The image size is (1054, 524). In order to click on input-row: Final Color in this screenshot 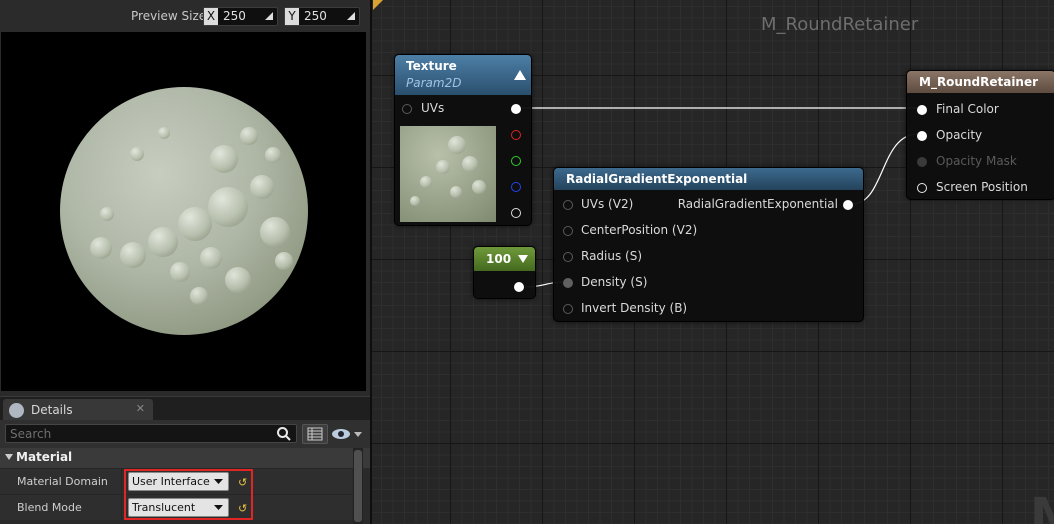, I will do `click(980, 110)`.